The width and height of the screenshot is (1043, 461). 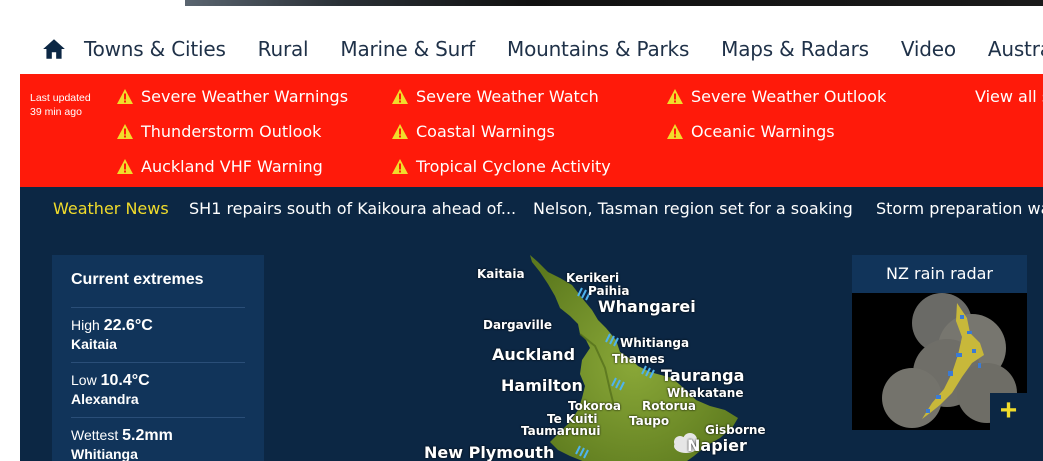 What do you see at coordinates (147, 435) in the screenshot?
I see `extreme-value: 5.2mm` at bounding box center [147, 435].